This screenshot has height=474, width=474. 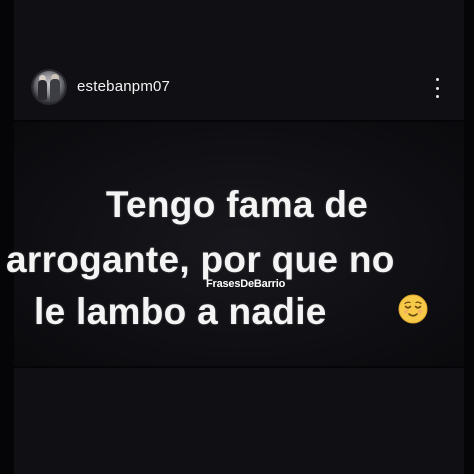 I want to click on right-border, so click(x=469, y=237).